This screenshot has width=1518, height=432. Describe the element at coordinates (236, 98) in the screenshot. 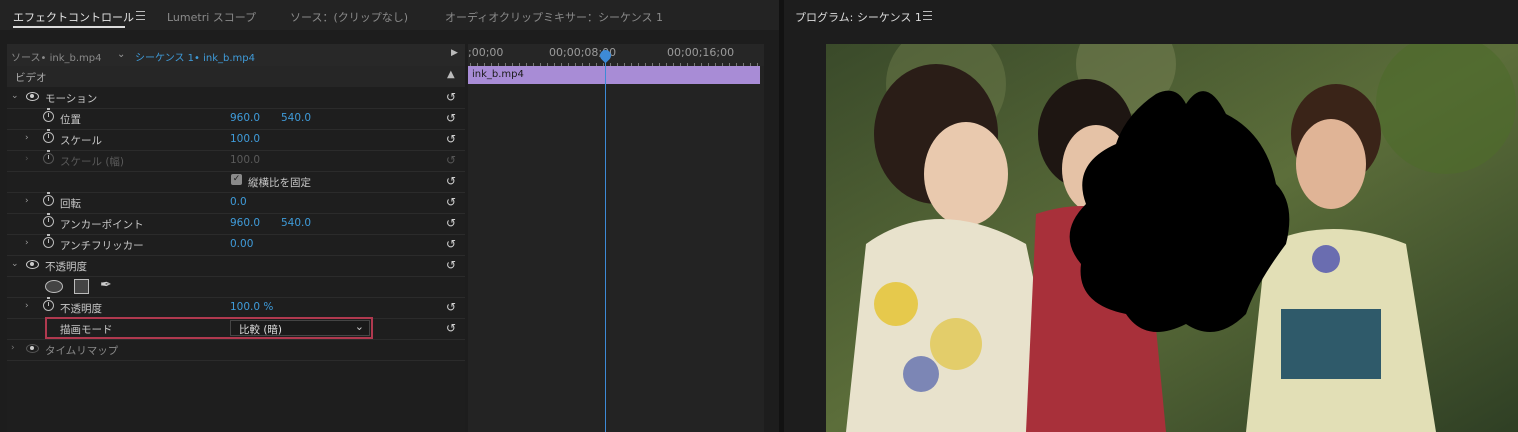

I see `effect-row-motion: ⌄ モーション ↺` at that location.